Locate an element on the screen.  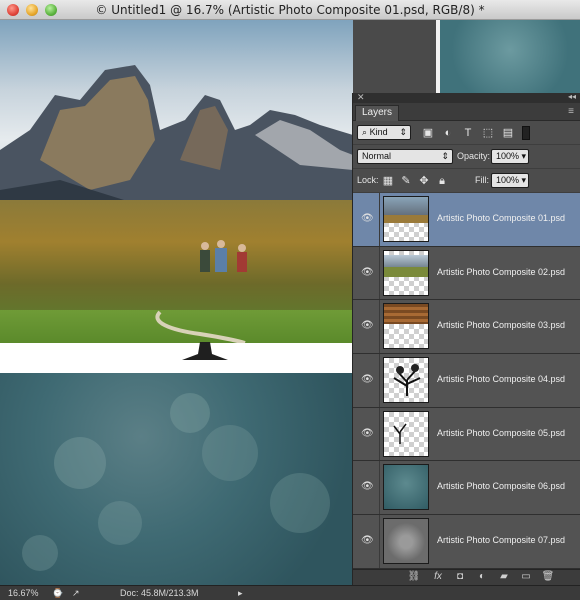
lock-transparent-icon: ▦ is located at coordinates (388, 181).